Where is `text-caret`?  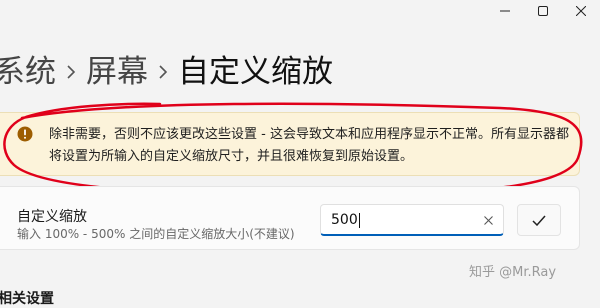 text-caret is located at coordinates (359, 220).